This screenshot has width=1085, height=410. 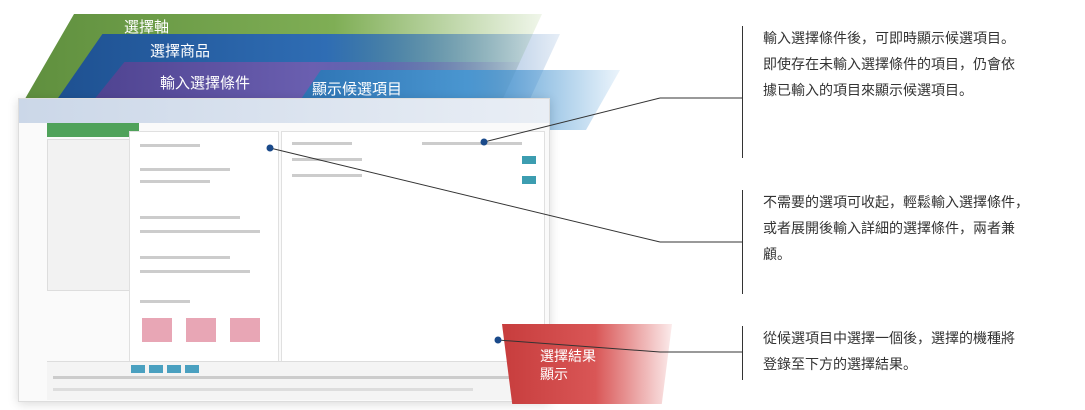 I want to click on callout-1-line1: 輸入選擇條件後，可即時顯示候選項目。, so click(x=889, y=39).